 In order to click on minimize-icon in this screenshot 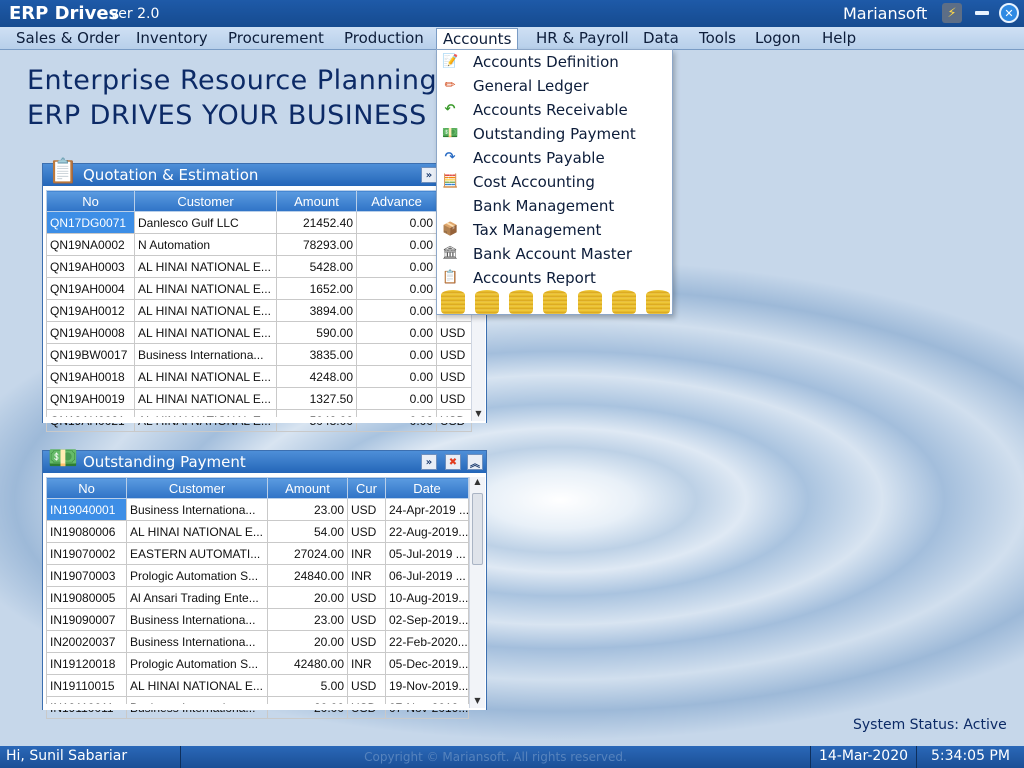, I will do `click(982, 13)`.